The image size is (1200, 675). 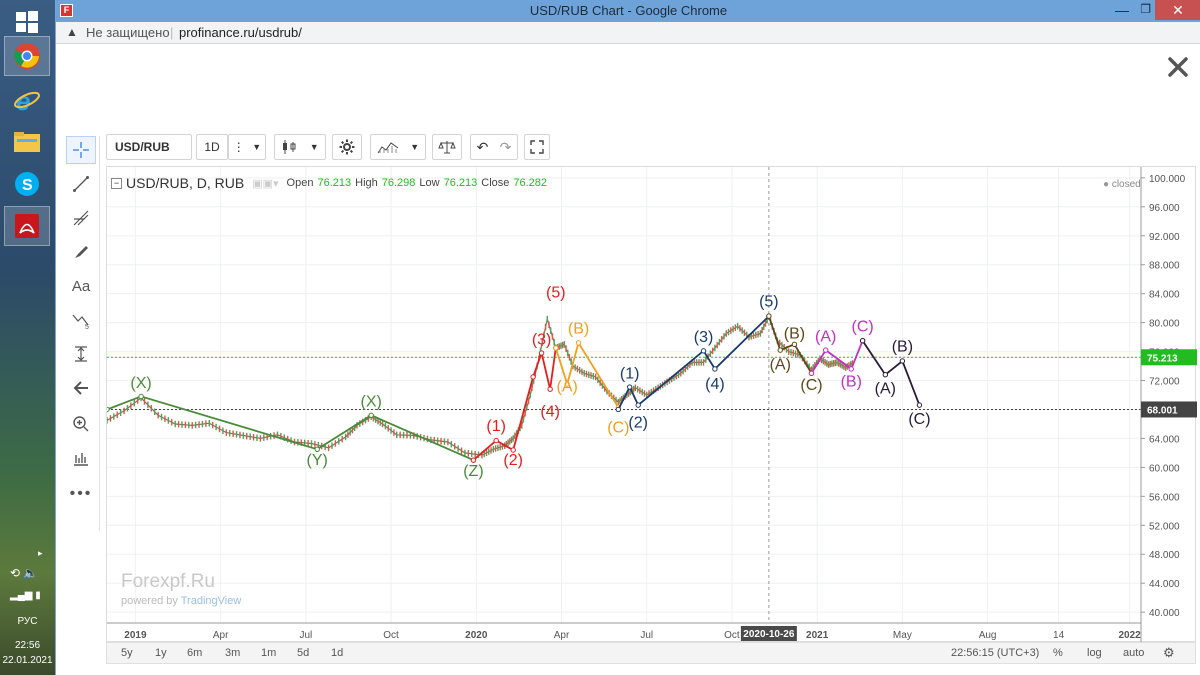 What do you see at coordinates (460, 183) in the screenshot?
I see `low-value: 76.213` at bounding box center [460, 183].